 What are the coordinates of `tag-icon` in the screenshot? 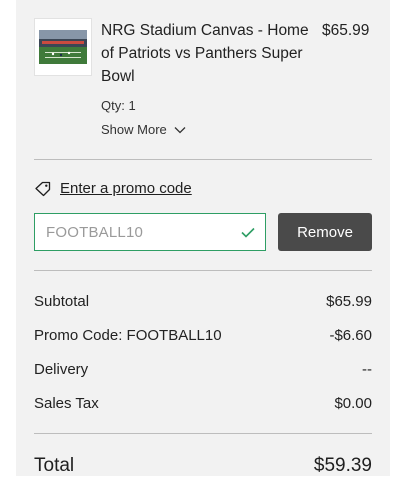 It's located at (43, 189).